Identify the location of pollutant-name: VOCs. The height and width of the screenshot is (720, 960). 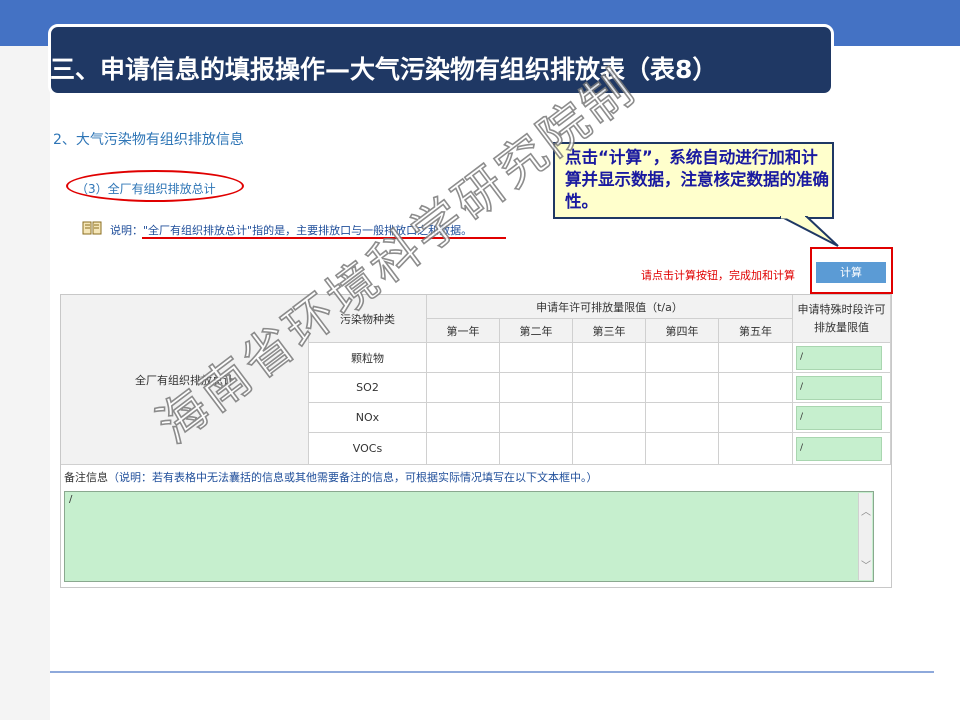
(367, 448).